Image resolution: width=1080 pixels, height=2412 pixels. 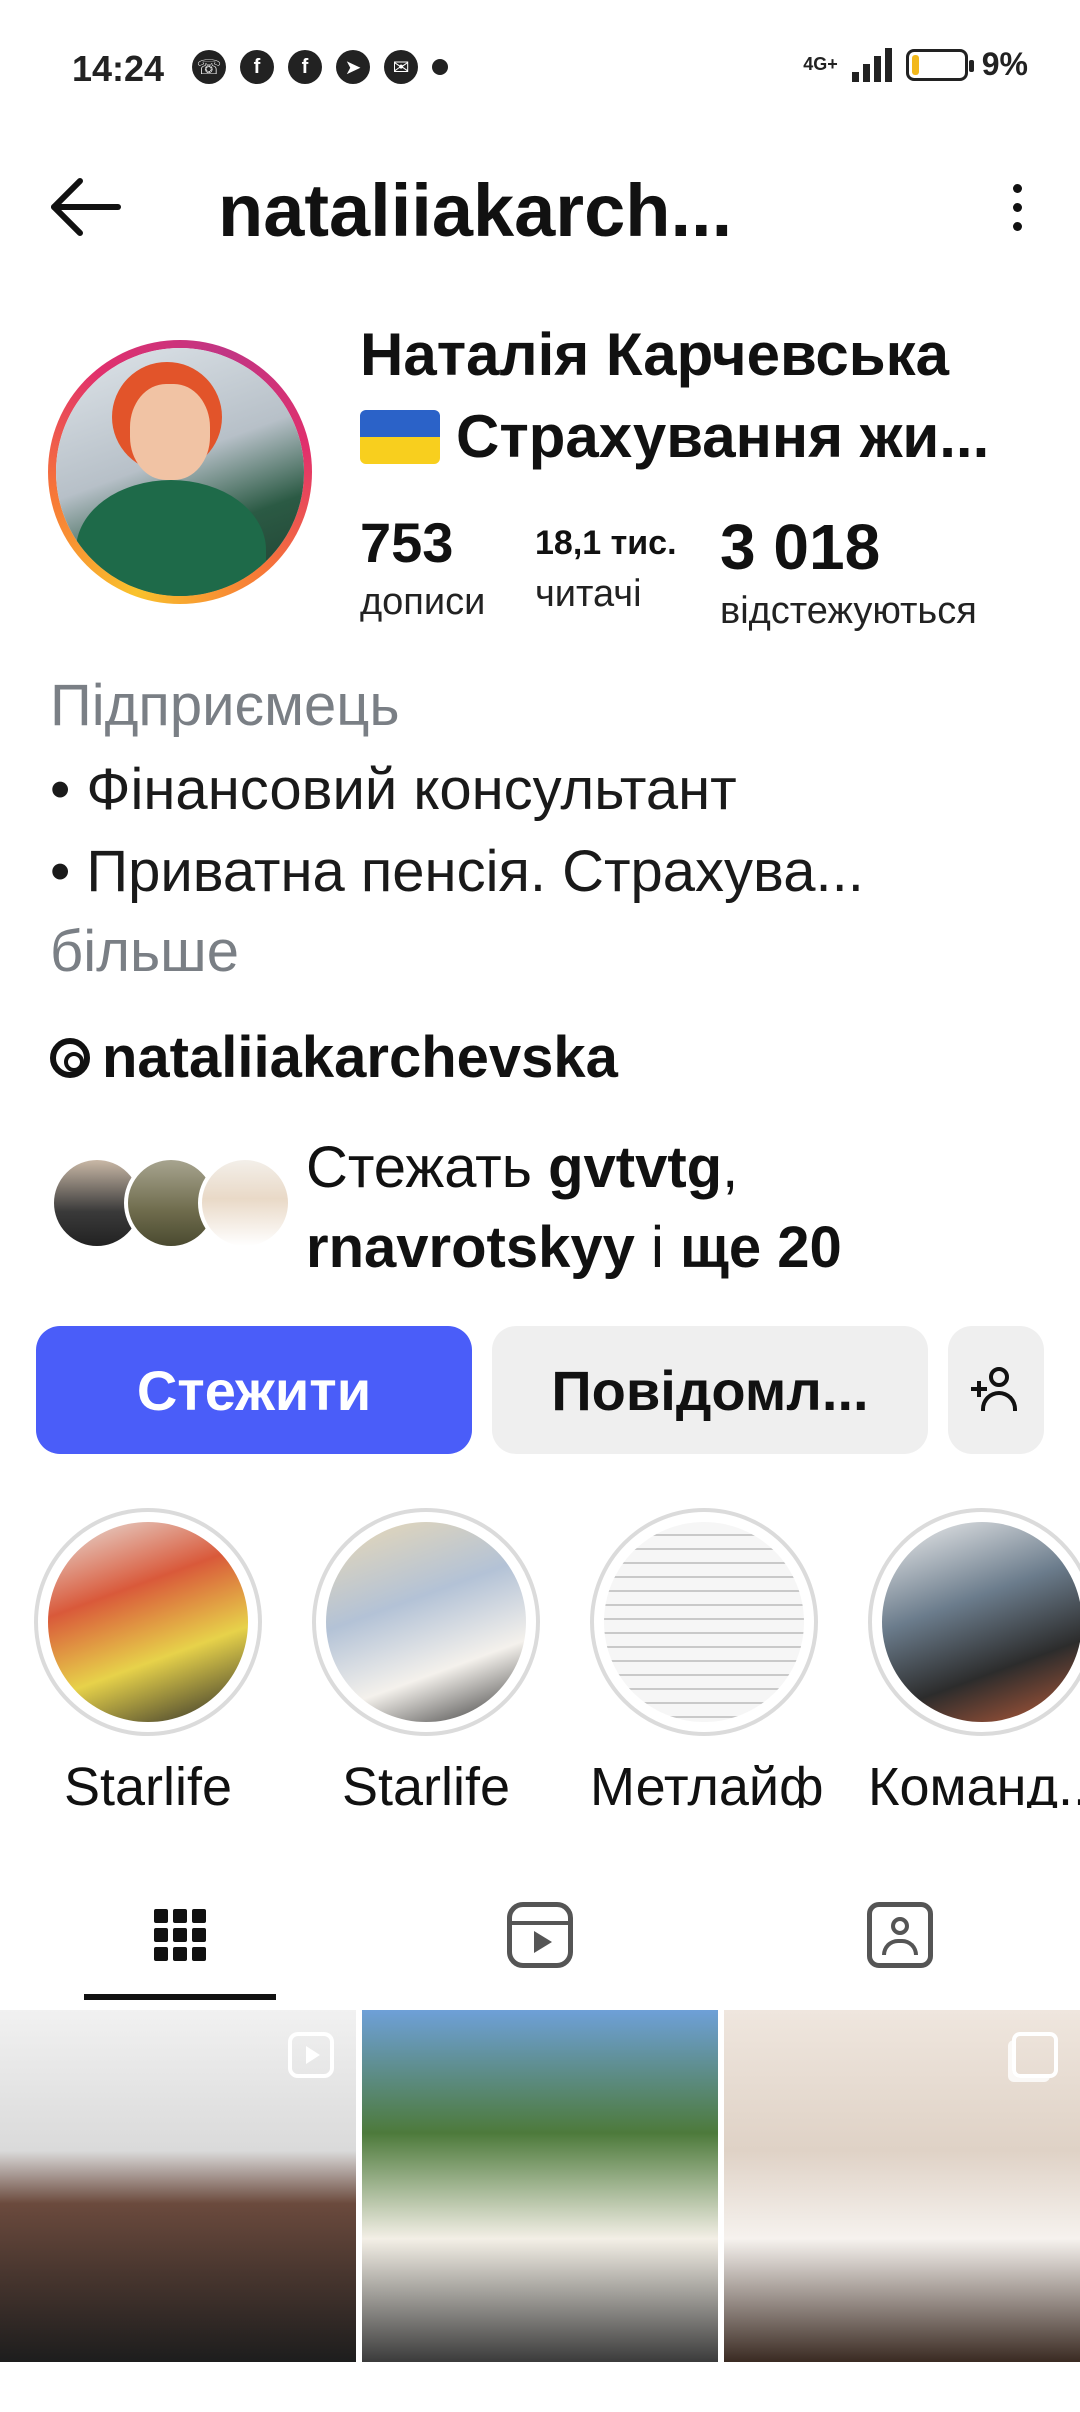 I want to click on dot-icon, so click(x=440, y=67).